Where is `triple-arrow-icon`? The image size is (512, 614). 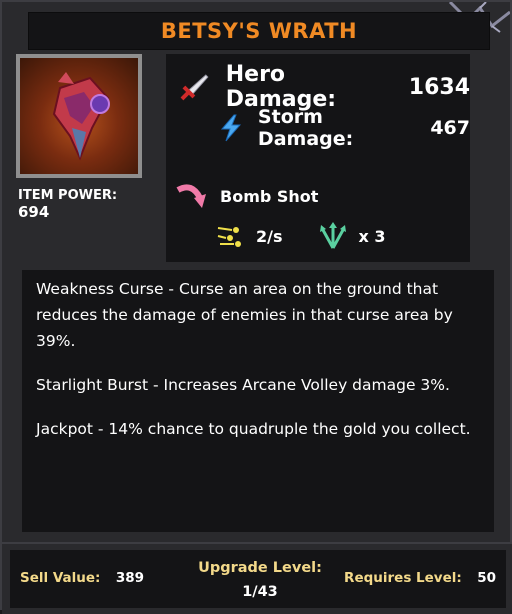
triple-arrow-icon is located at coordinates (332, 235).